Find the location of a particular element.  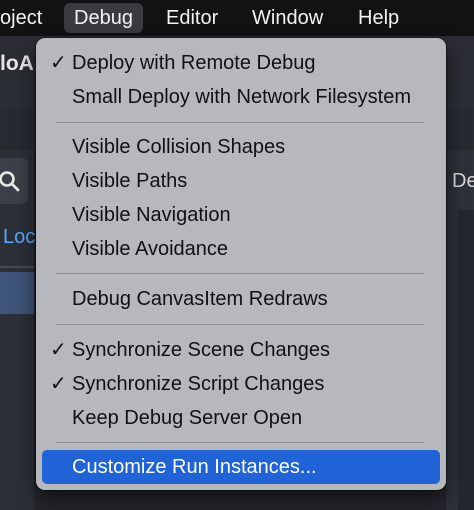

inspector-tab-fragment: De is located at coordinates (463, 181).